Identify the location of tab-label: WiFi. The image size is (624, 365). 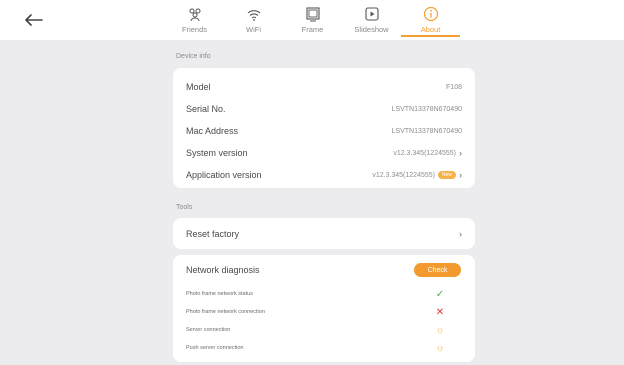
(253, 29).